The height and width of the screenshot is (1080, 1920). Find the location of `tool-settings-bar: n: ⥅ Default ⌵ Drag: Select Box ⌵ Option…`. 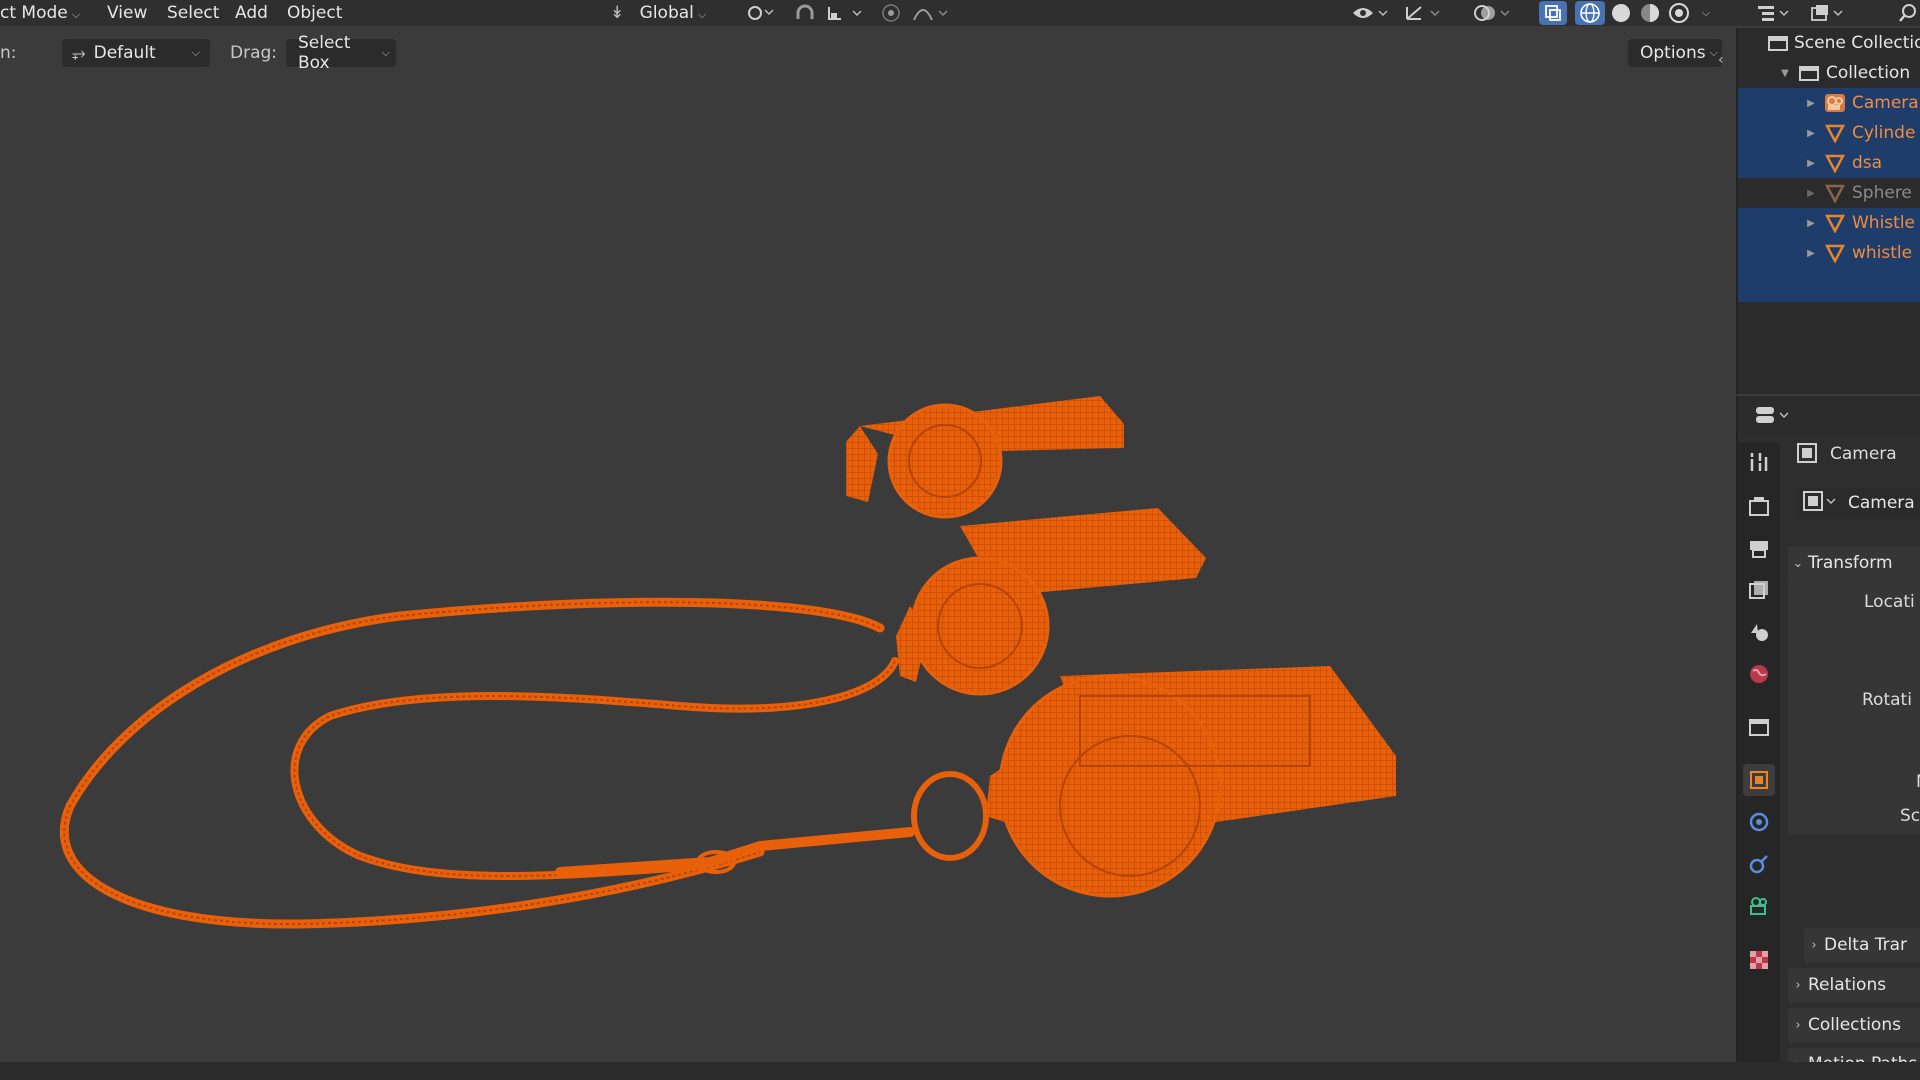

tool-settings-bar: n: ⥅ Default ⌵ Drag: Select Box ⌵ Option… is located at coordinates (867, 52).